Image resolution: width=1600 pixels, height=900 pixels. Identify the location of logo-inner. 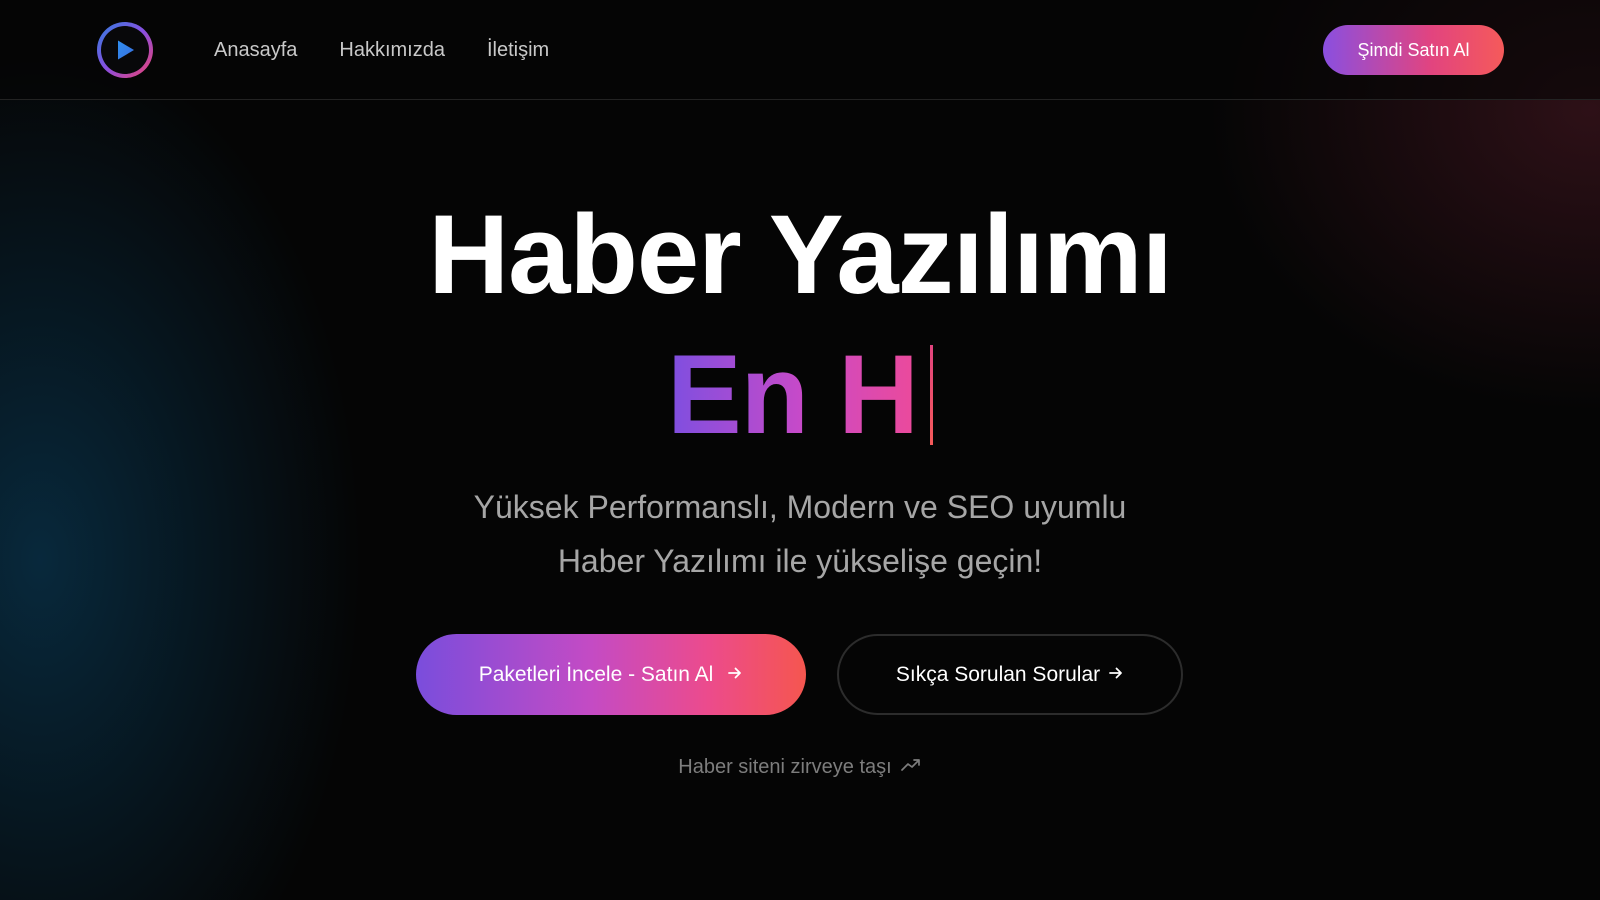
(125, 50).